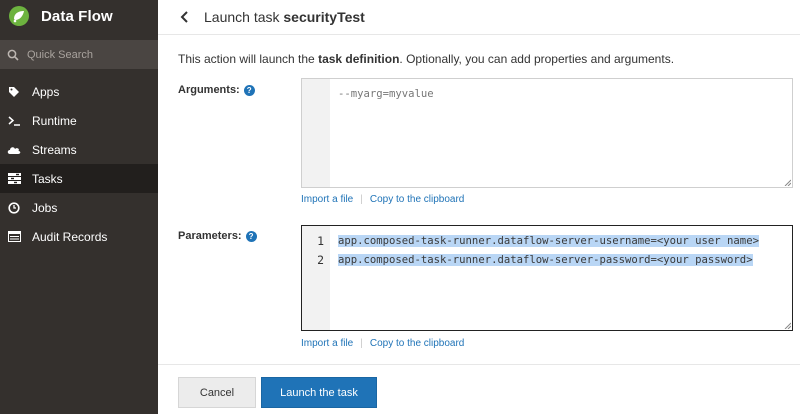 The width and height of the screenshot is (800, 414). I want to click on arguments-code: --myarg=myvalue, so click(562, 94).